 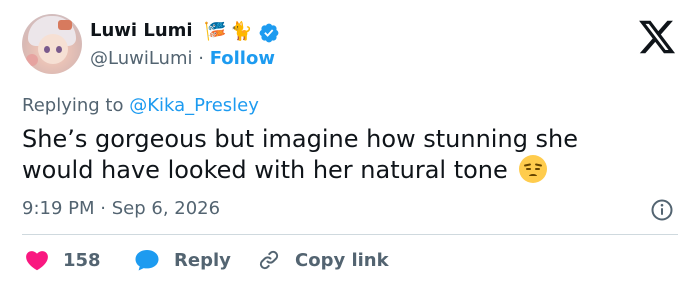 What do you see at coordinates (166, 208) in the screenshot?
I see `tweet-date: Sep 6, 2026` at bounding box center [166, 208].